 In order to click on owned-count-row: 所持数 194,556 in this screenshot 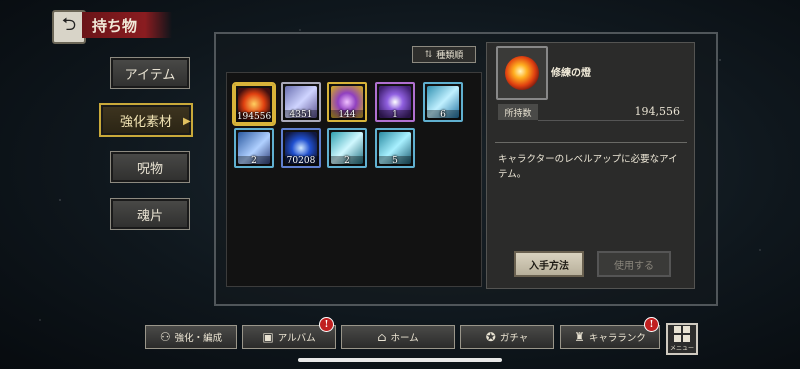, I will do `click(591, 112)`.